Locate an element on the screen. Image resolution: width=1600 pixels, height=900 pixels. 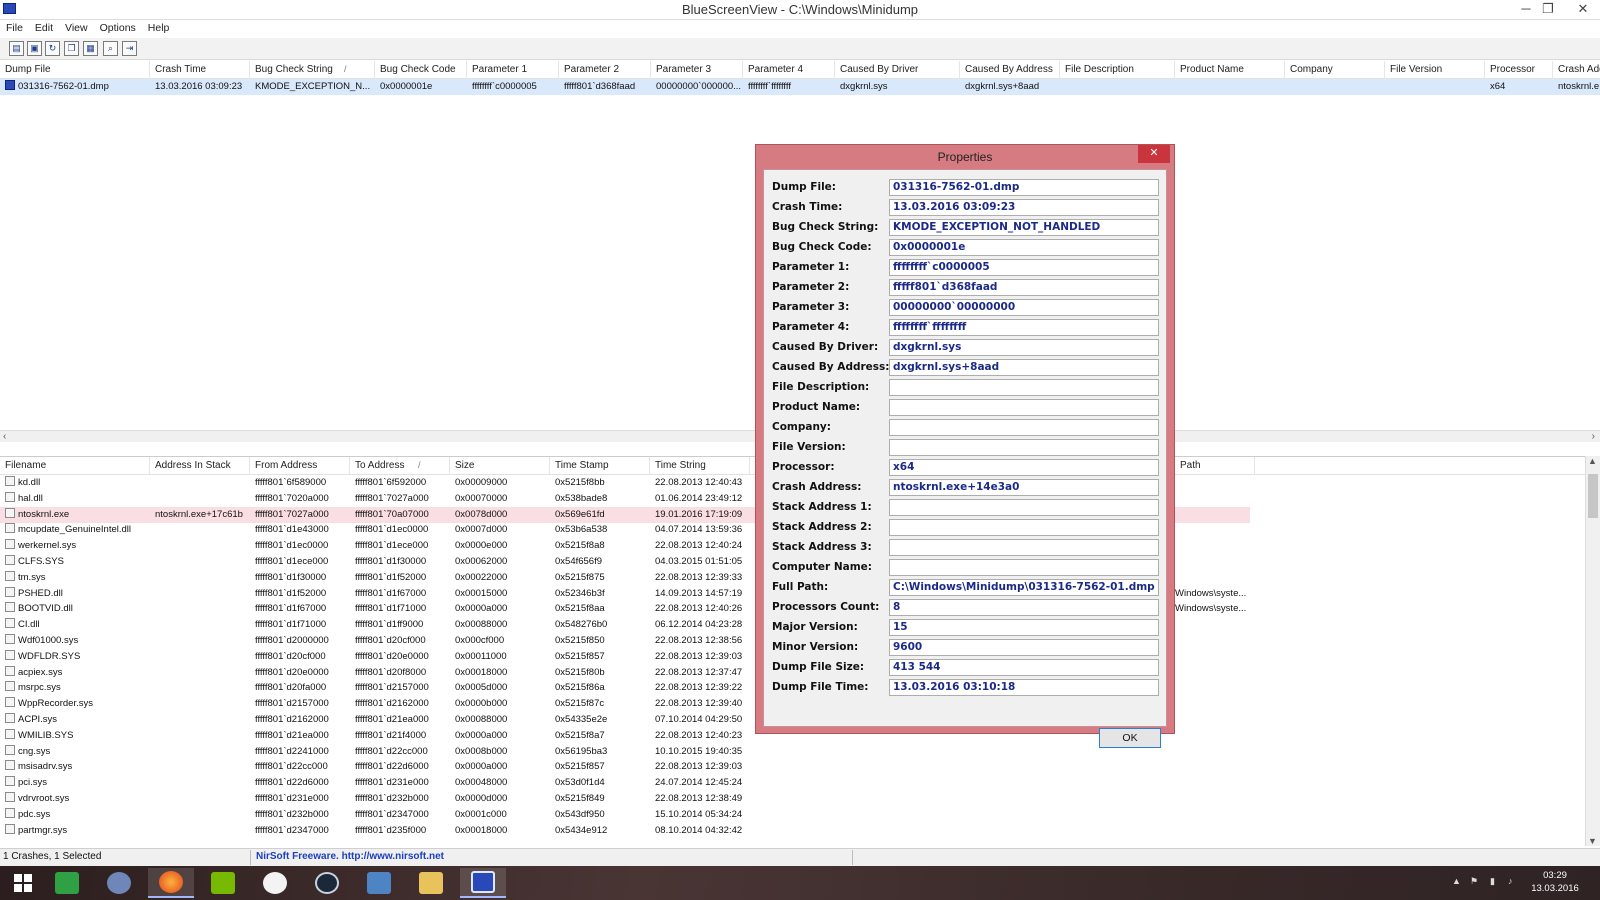
scroll-right-icon: › is located at coordinates (1593, 436).